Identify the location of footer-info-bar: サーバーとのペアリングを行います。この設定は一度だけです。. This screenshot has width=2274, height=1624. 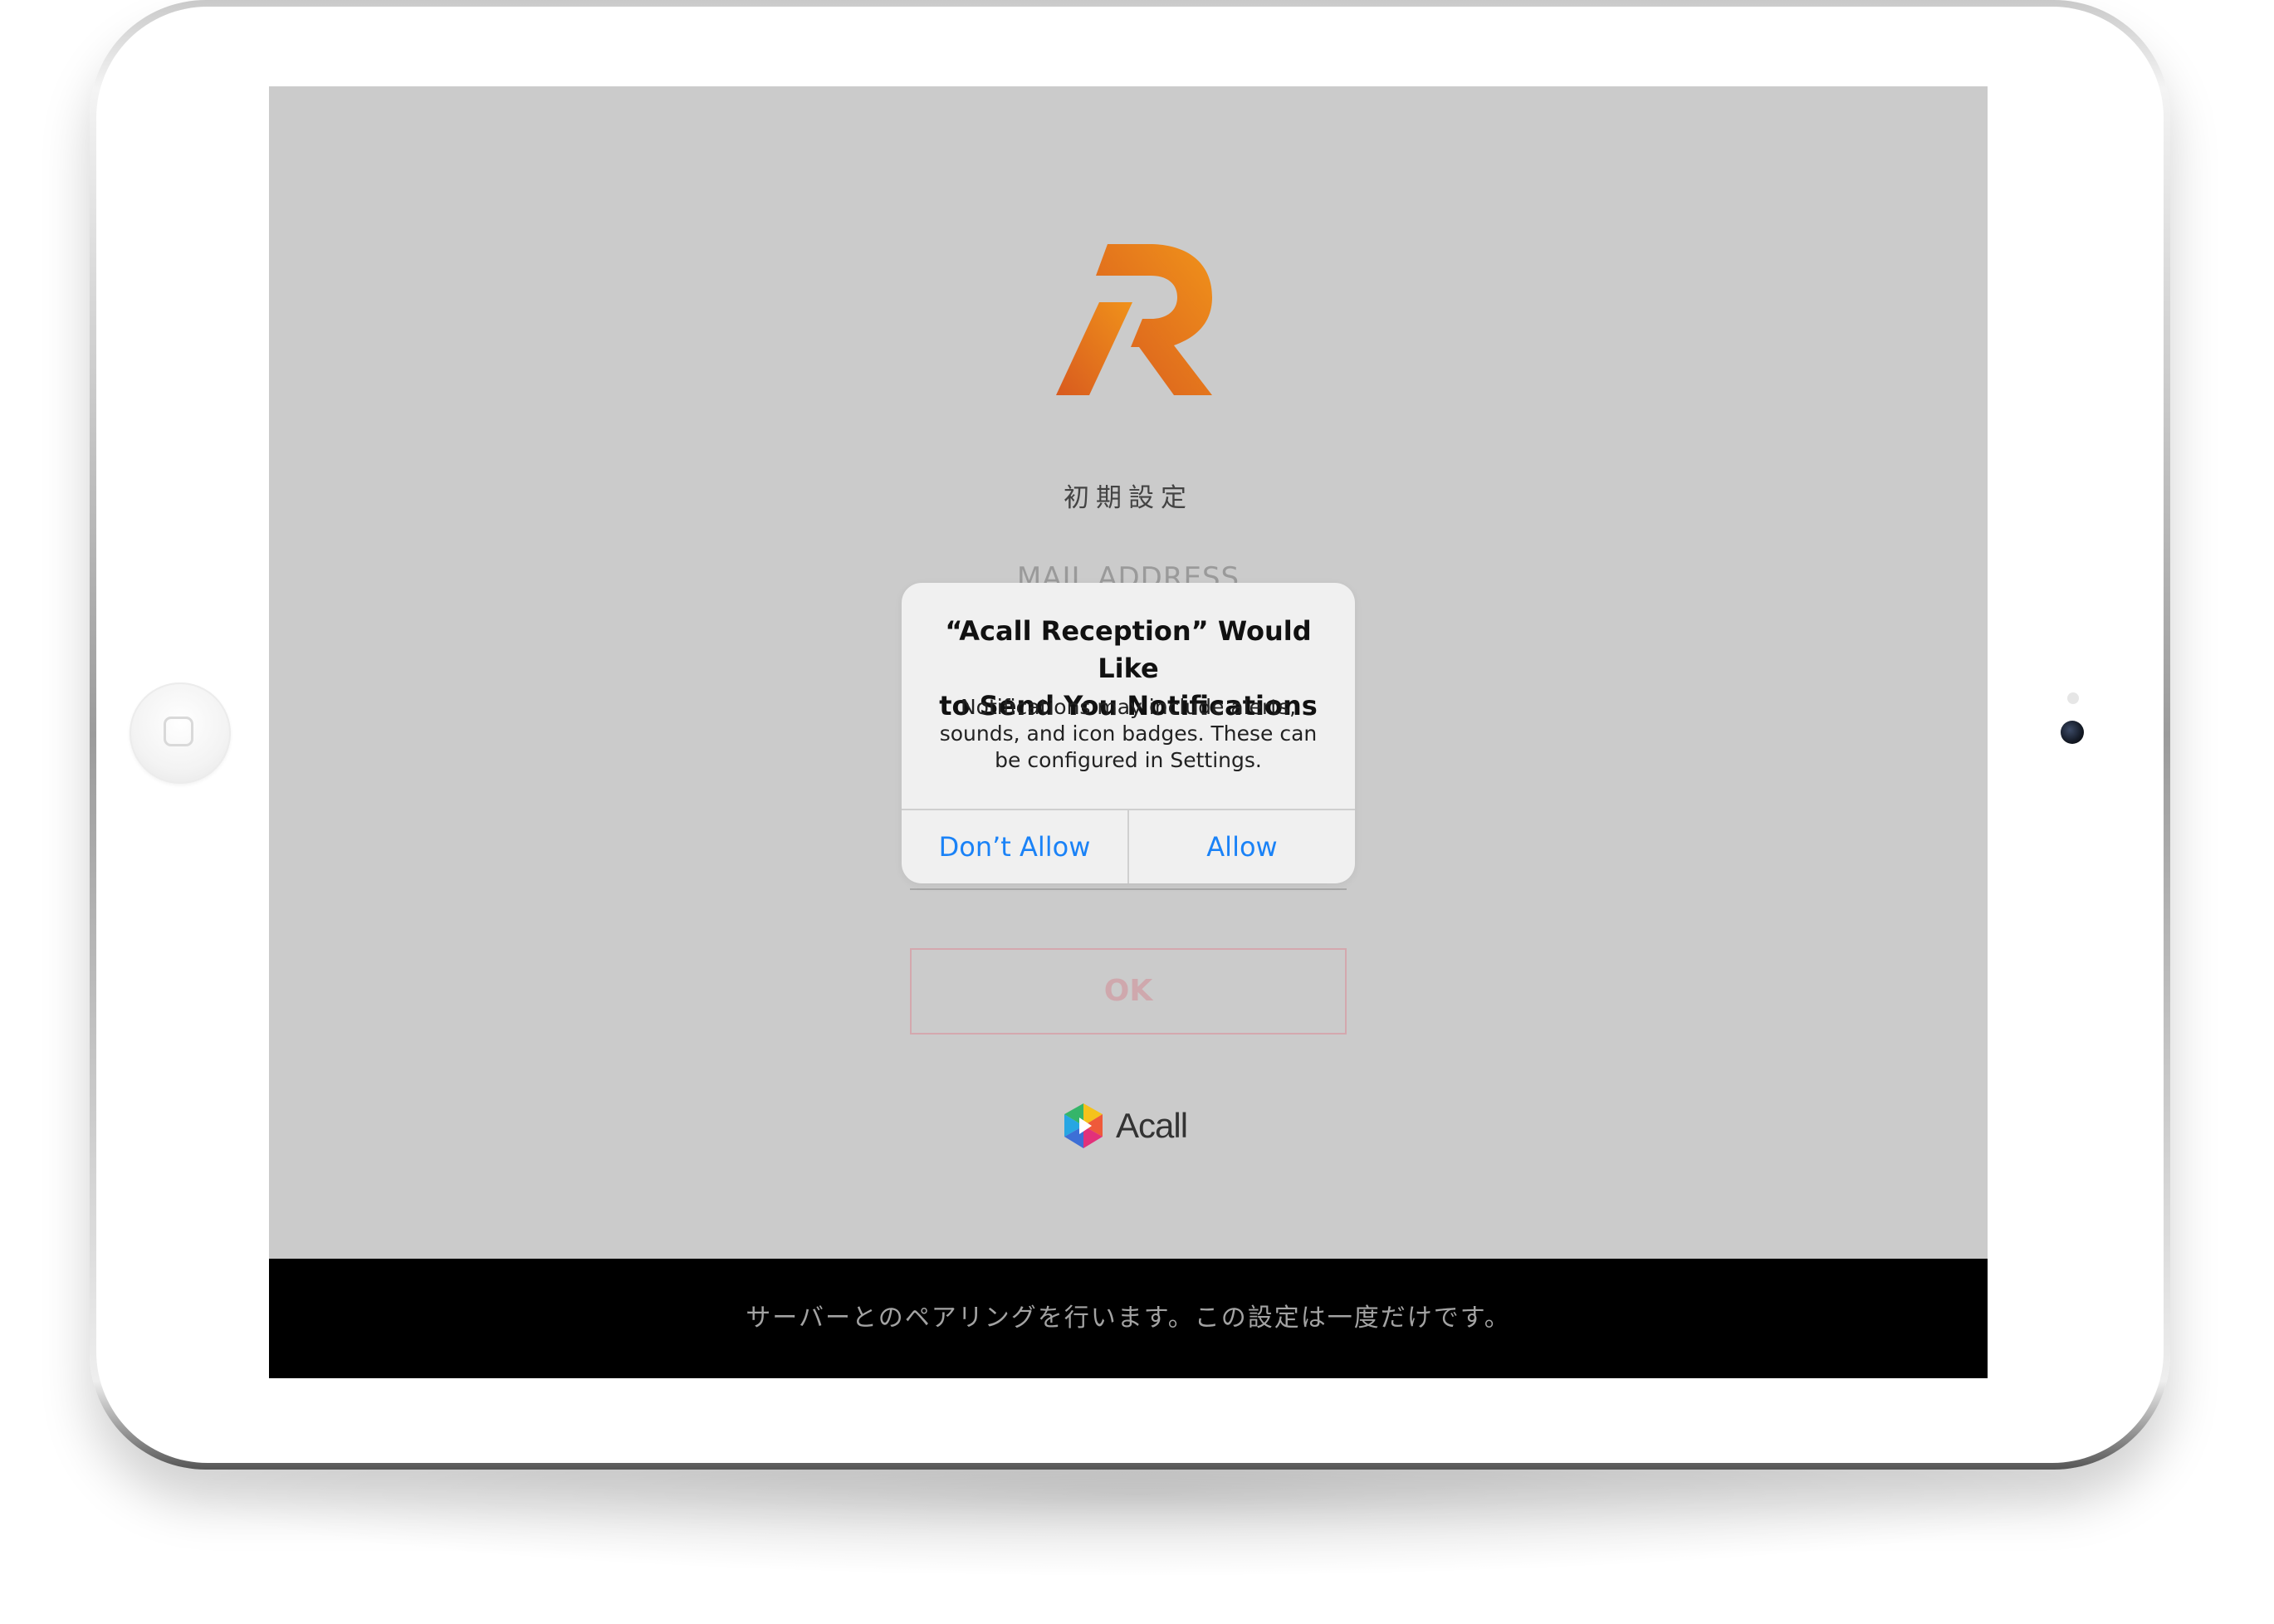
(1128, 1318).